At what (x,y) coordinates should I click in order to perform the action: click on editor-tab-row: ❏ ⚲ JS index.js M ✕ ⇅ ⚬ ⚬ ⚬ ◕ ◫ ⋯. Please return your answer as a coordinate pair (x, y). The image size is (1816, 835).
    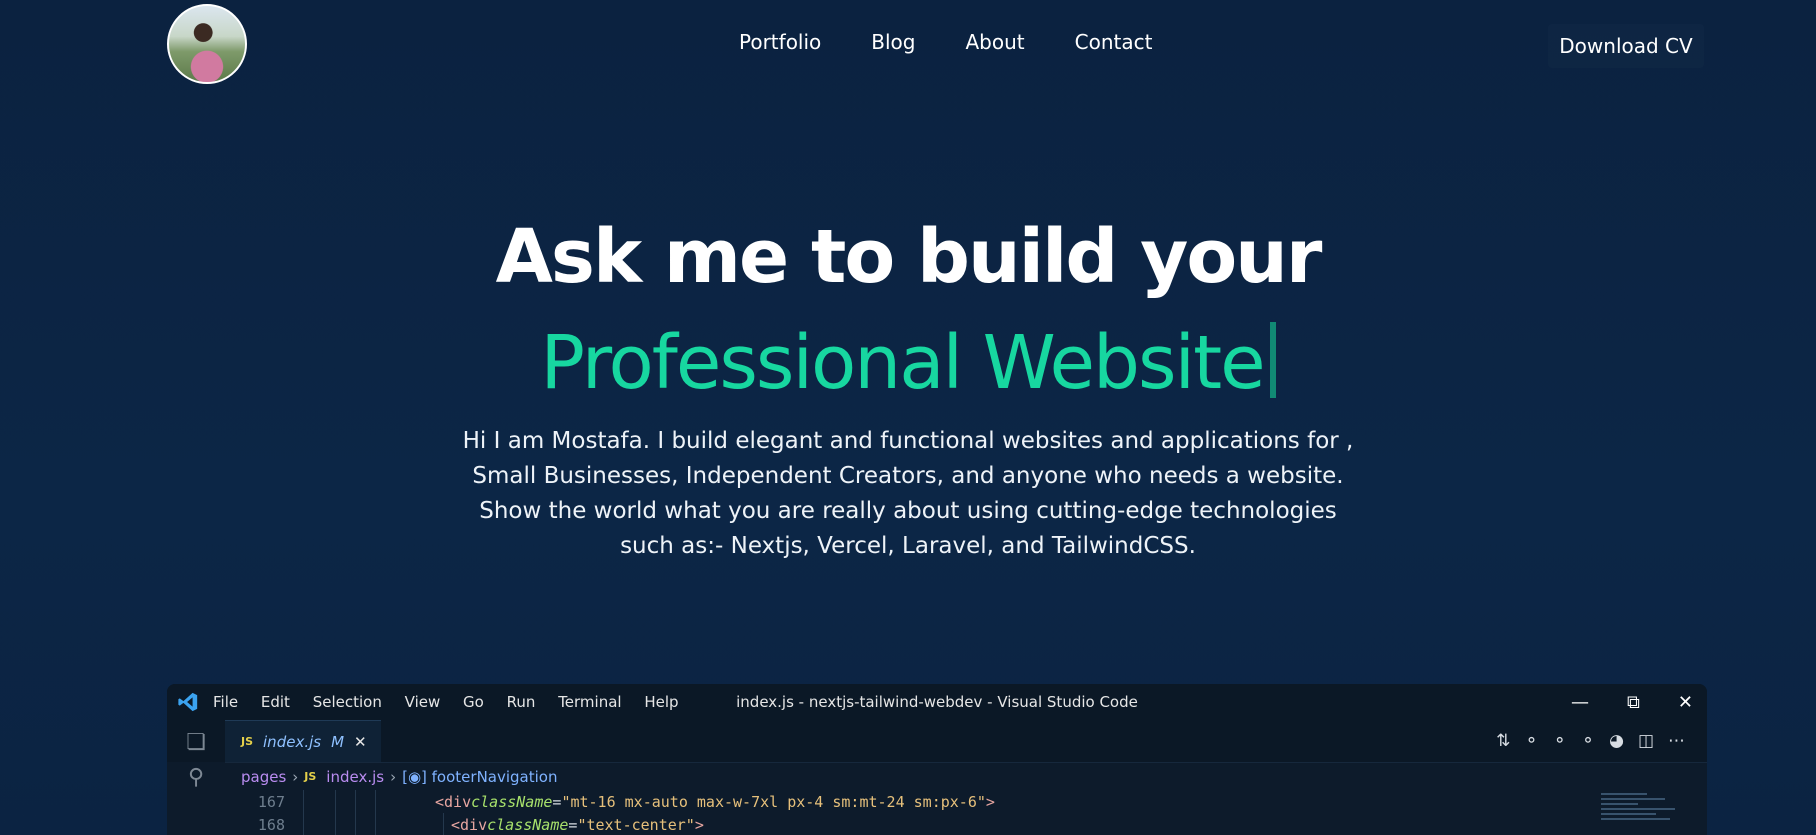
    Looking at the image, I should click on (937, 755).